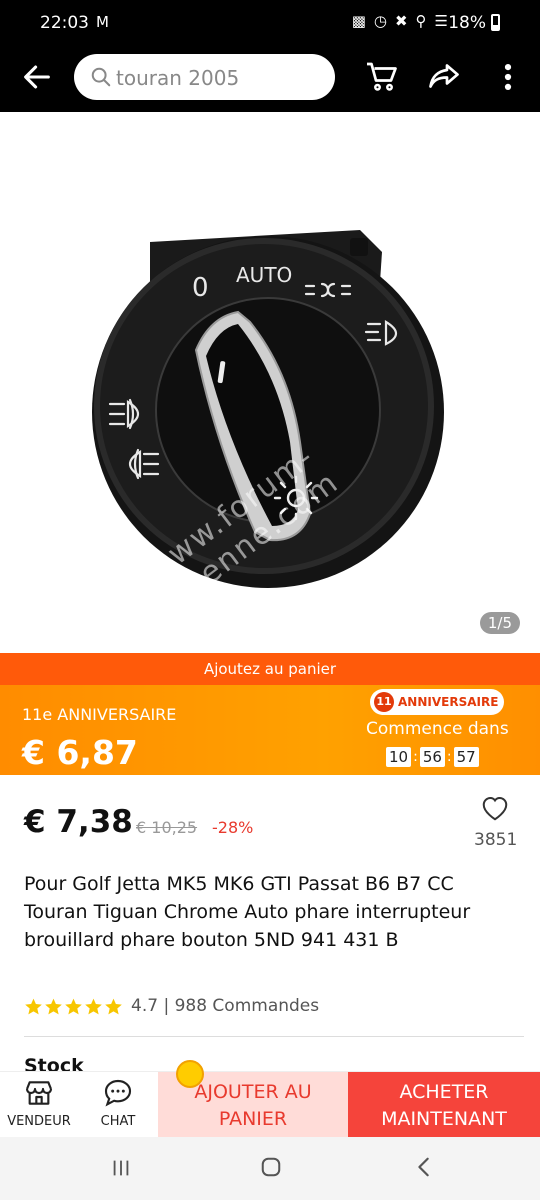  Describe the element at coordinates (496, 840) in the screenshot. I see `wishlist-count: 3851` at that location.